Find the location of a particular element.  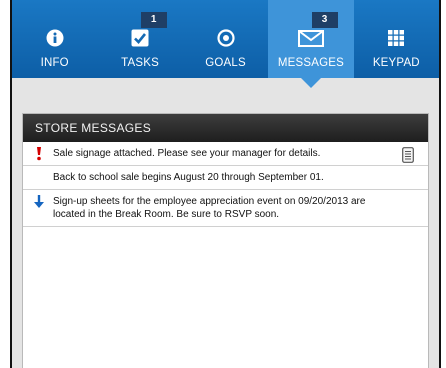

nav-messages-label: MESSAGES is located at coordinates (310, 63).